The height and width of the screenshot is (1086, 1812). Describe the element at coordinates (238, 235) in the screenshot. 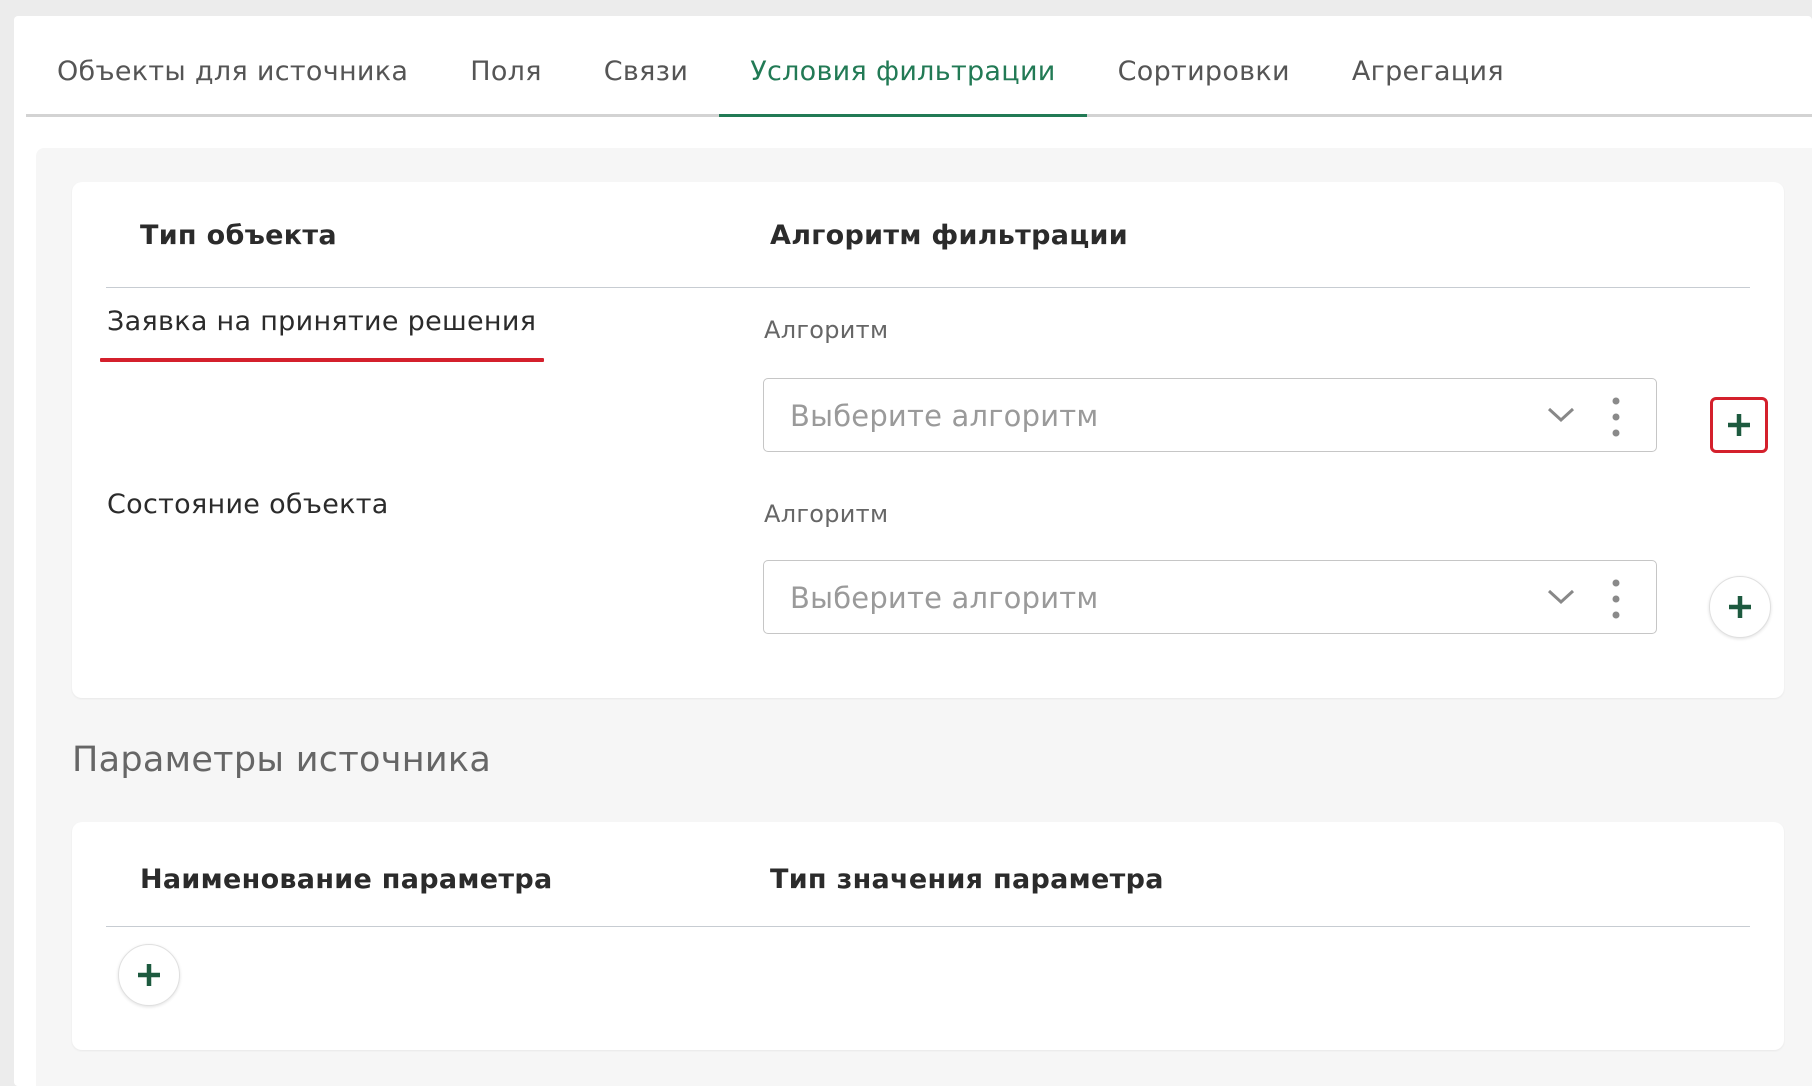

I see `column-header-object-type: Тип объекта` at that location.